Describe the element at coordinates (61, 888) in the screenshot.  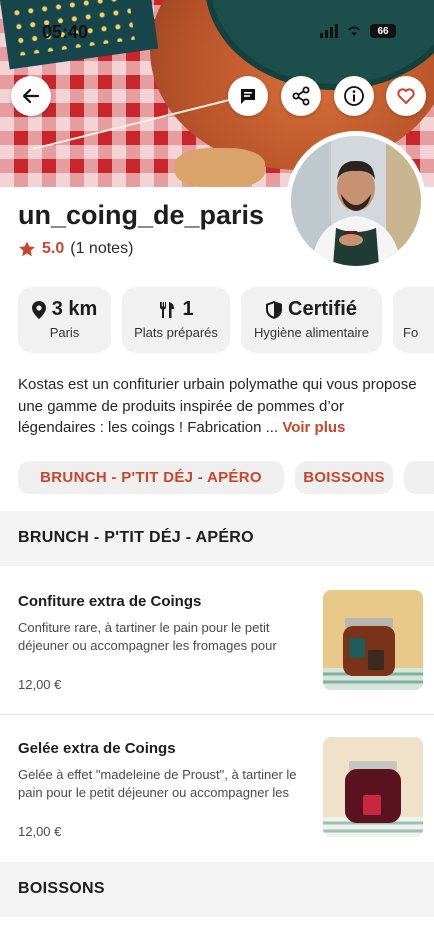
I see `section-title: BOISSONS` at that location.